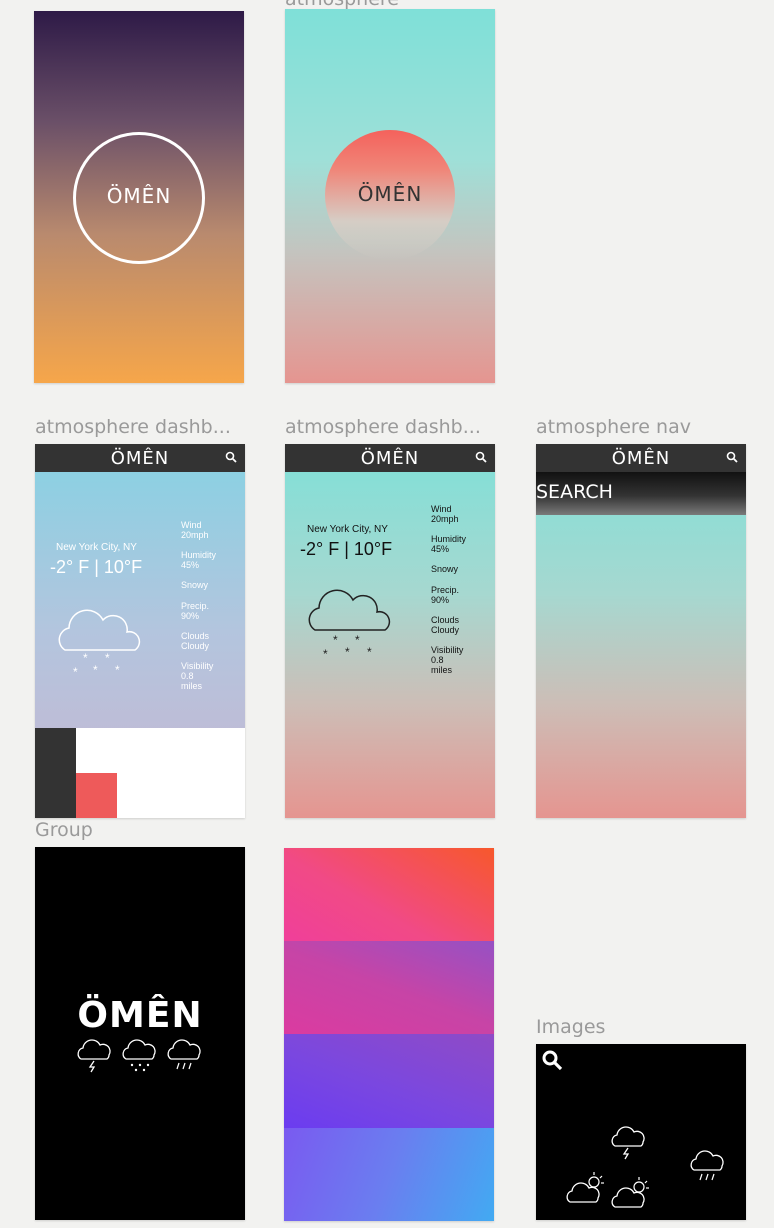  I want to click on red-block, so click(96, 795).